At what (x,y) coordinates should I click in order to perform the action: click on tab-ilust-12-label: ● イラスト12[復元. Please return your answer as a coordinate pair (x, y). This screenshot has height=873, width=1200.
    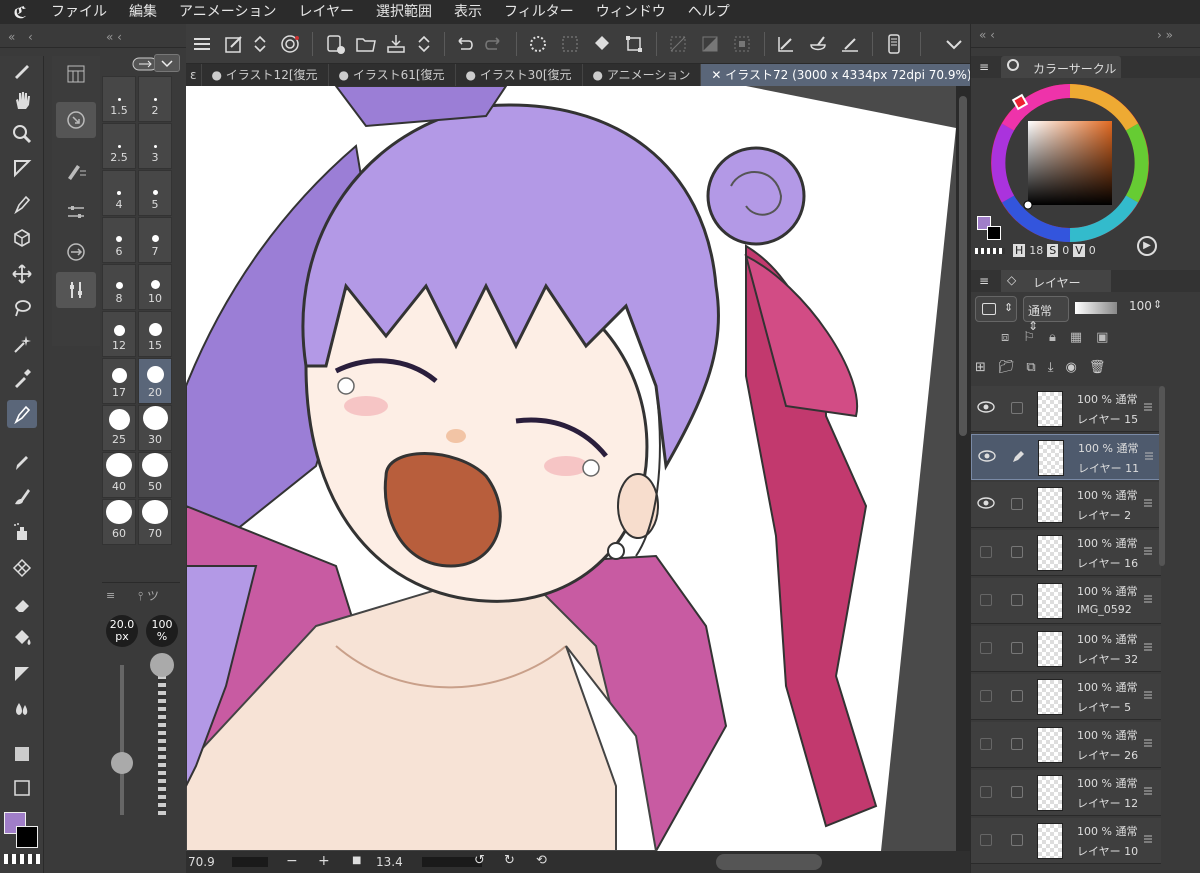
    Looking at the image, I should click on (265, 75).